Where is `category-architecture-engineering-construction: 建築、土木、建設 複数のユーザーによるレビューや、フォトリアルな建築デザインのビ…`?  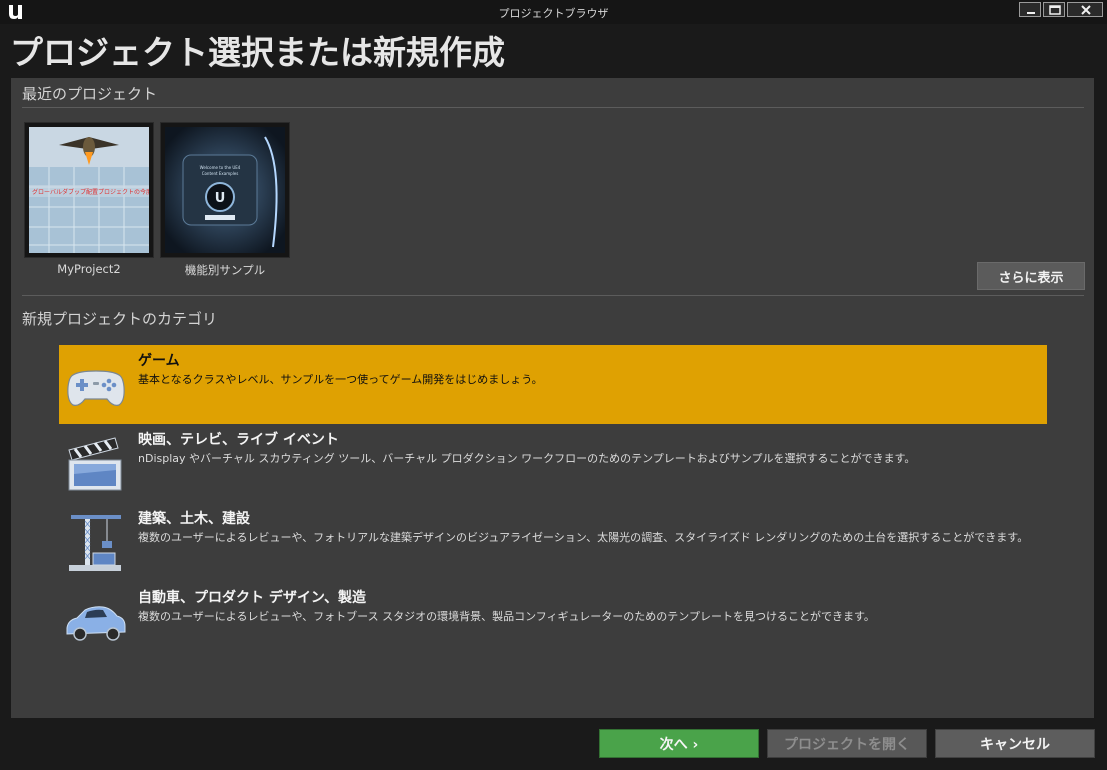
category-architecture-engineering-construction: 建築、土木、建設 複数のユーザーによるレビューや、フォトリアルな建築デザインのビ… is located at coordinates (553, 542).